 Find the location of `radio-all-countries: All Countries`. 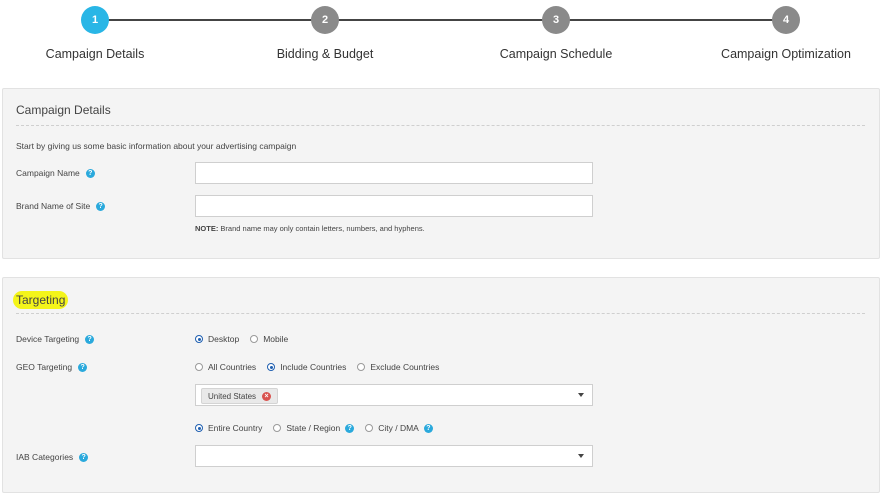

radio-all-countries: All Countries is located at coordinates (225, 367).